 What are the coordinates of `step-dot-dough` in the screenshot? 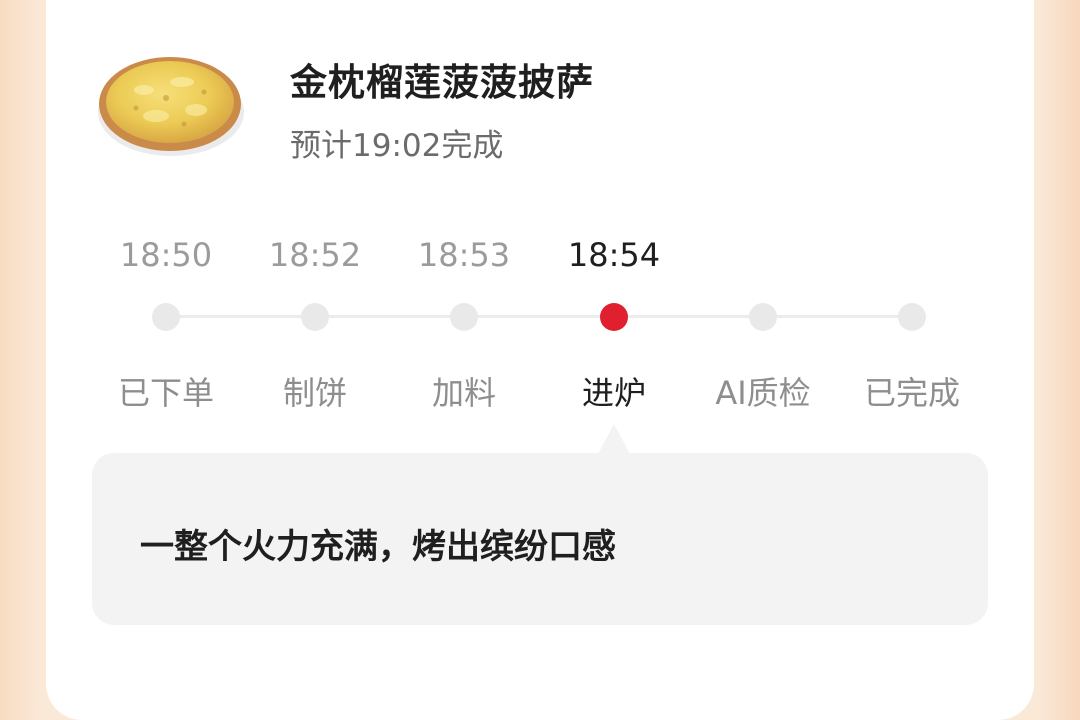 It's located at (315, 317).